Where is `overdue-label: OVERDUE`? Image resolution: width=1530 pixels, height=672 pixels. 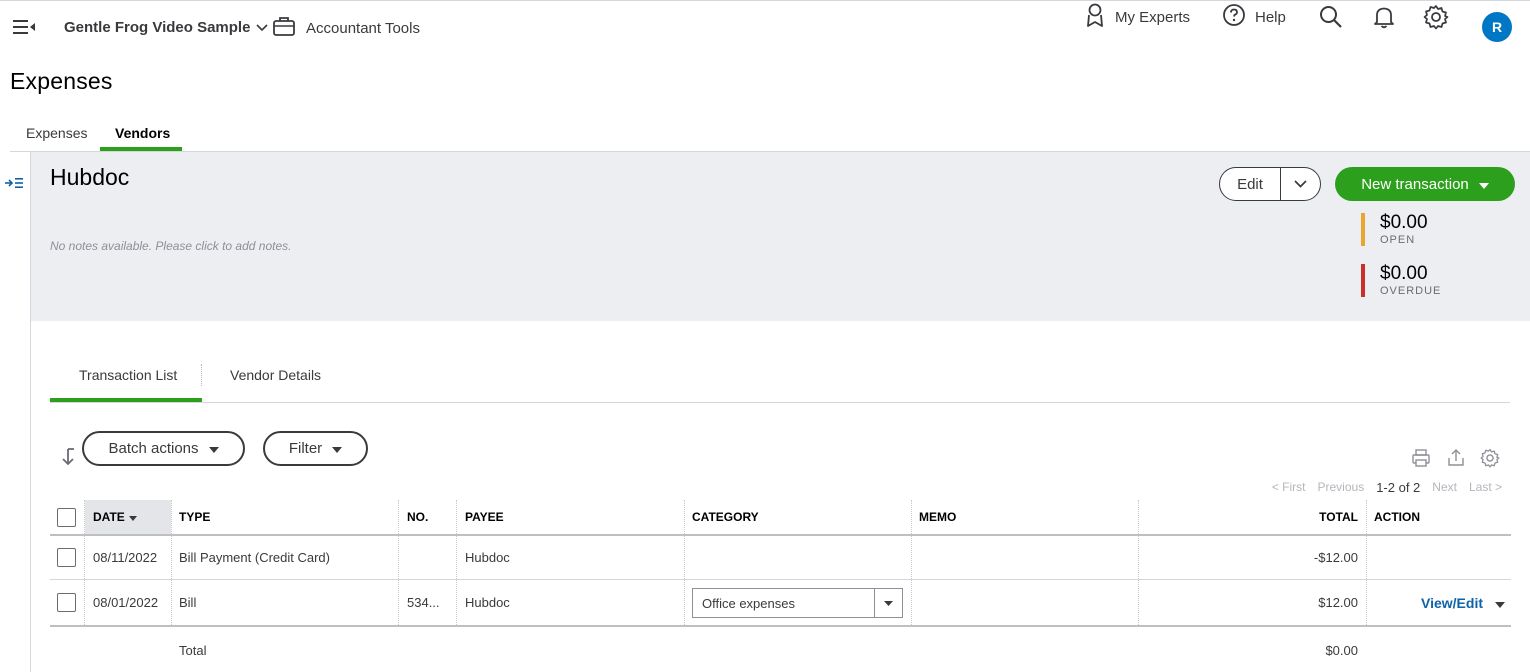 overdue-label: OVERDUE is located at coordinates (1411, 291).